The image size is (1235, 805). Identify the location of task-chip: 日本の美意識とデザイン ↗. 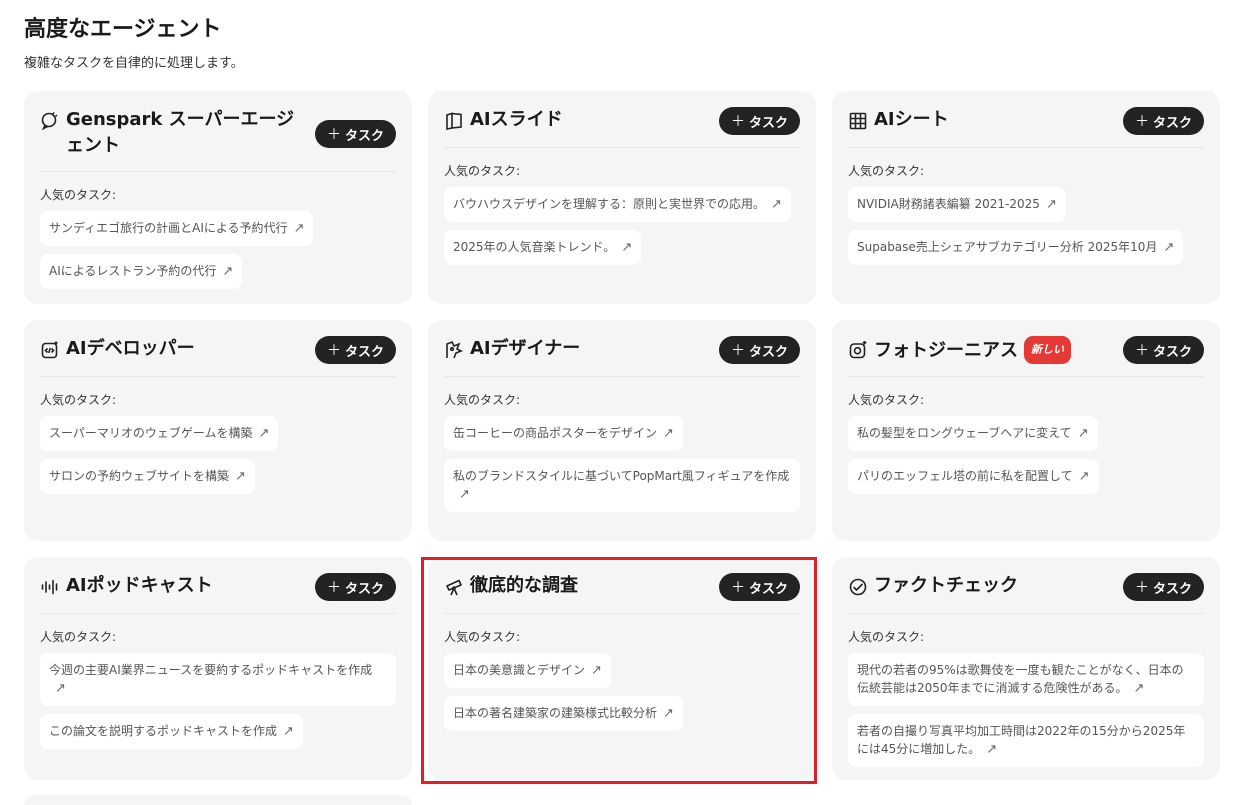
(527, 670).